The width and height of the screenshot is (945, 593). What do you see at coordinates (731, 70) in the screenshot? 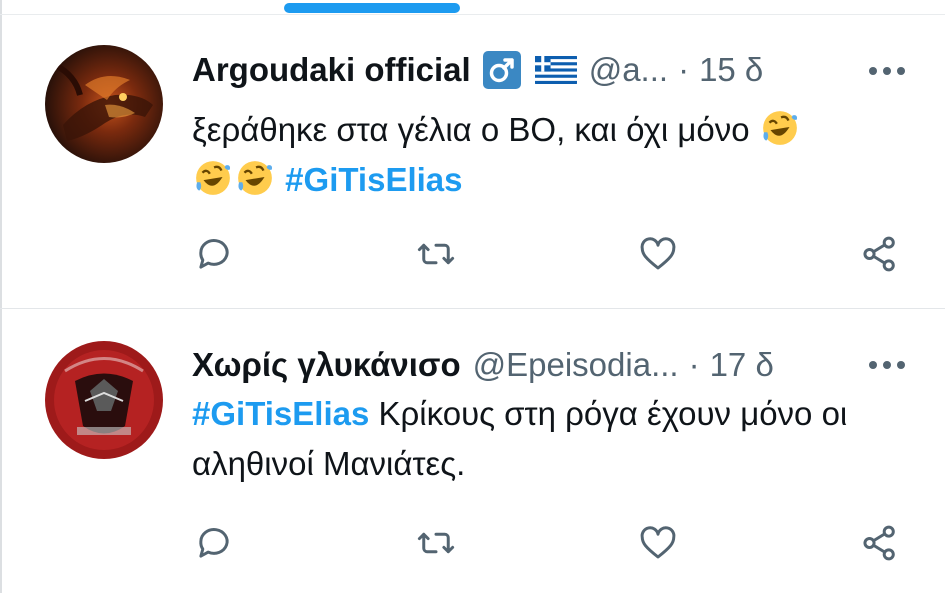
I see `timestamp: 15 δ` at bounding box center [731, 70].